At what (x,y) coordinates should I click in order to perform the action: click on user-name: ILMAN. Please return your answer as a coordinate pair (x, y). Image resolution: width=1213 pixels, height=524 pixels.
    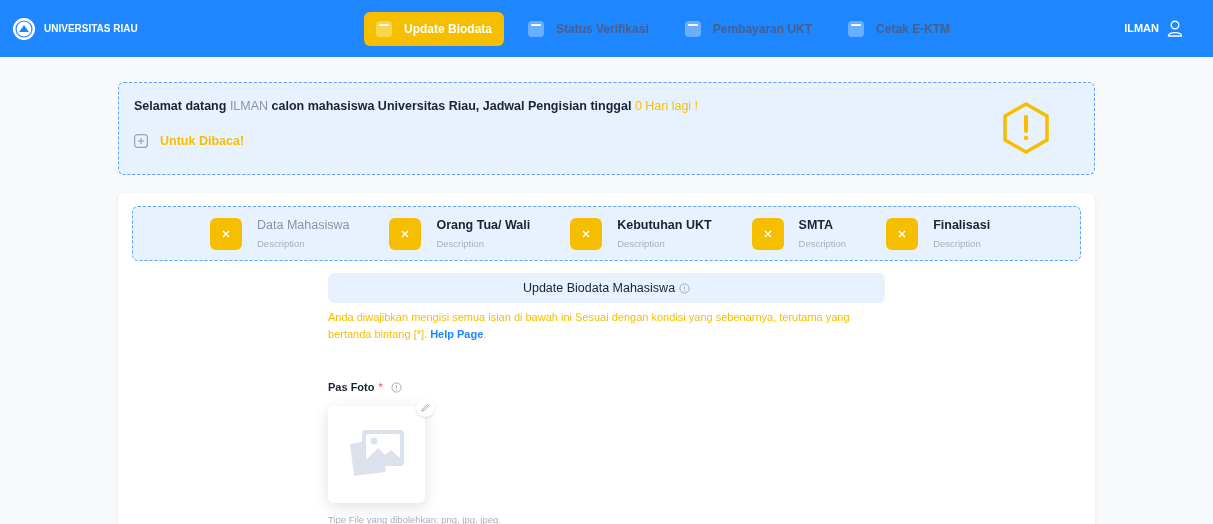
    Looking at the image, I should click on (1141, 29).